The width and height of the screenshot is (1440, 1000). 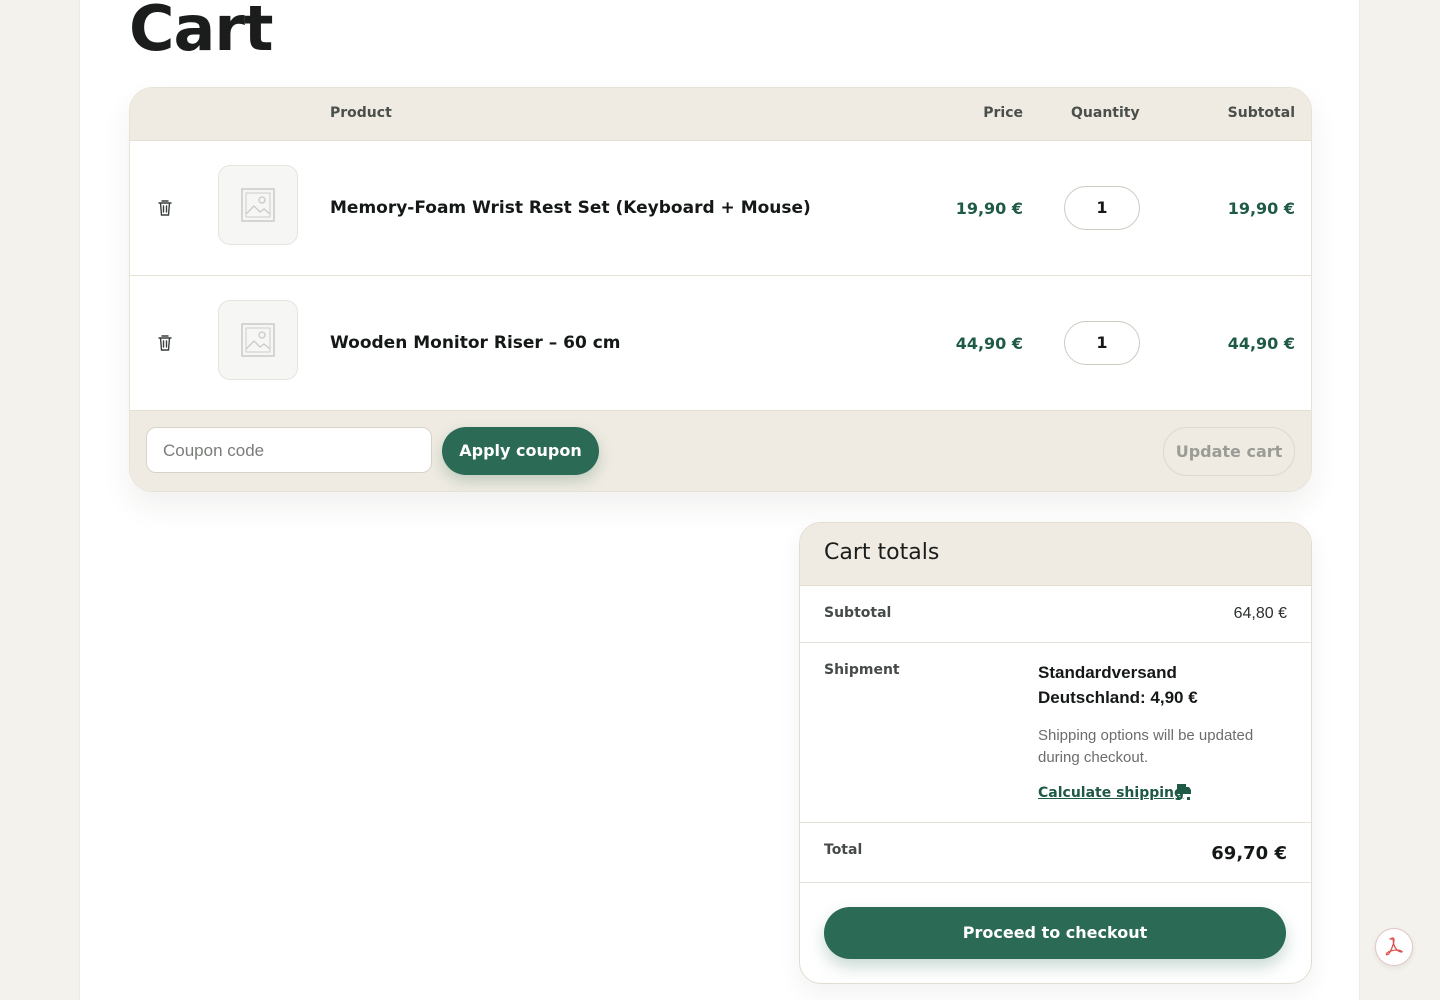 I want to click on total-label: Total, so click(x=843, y=850).